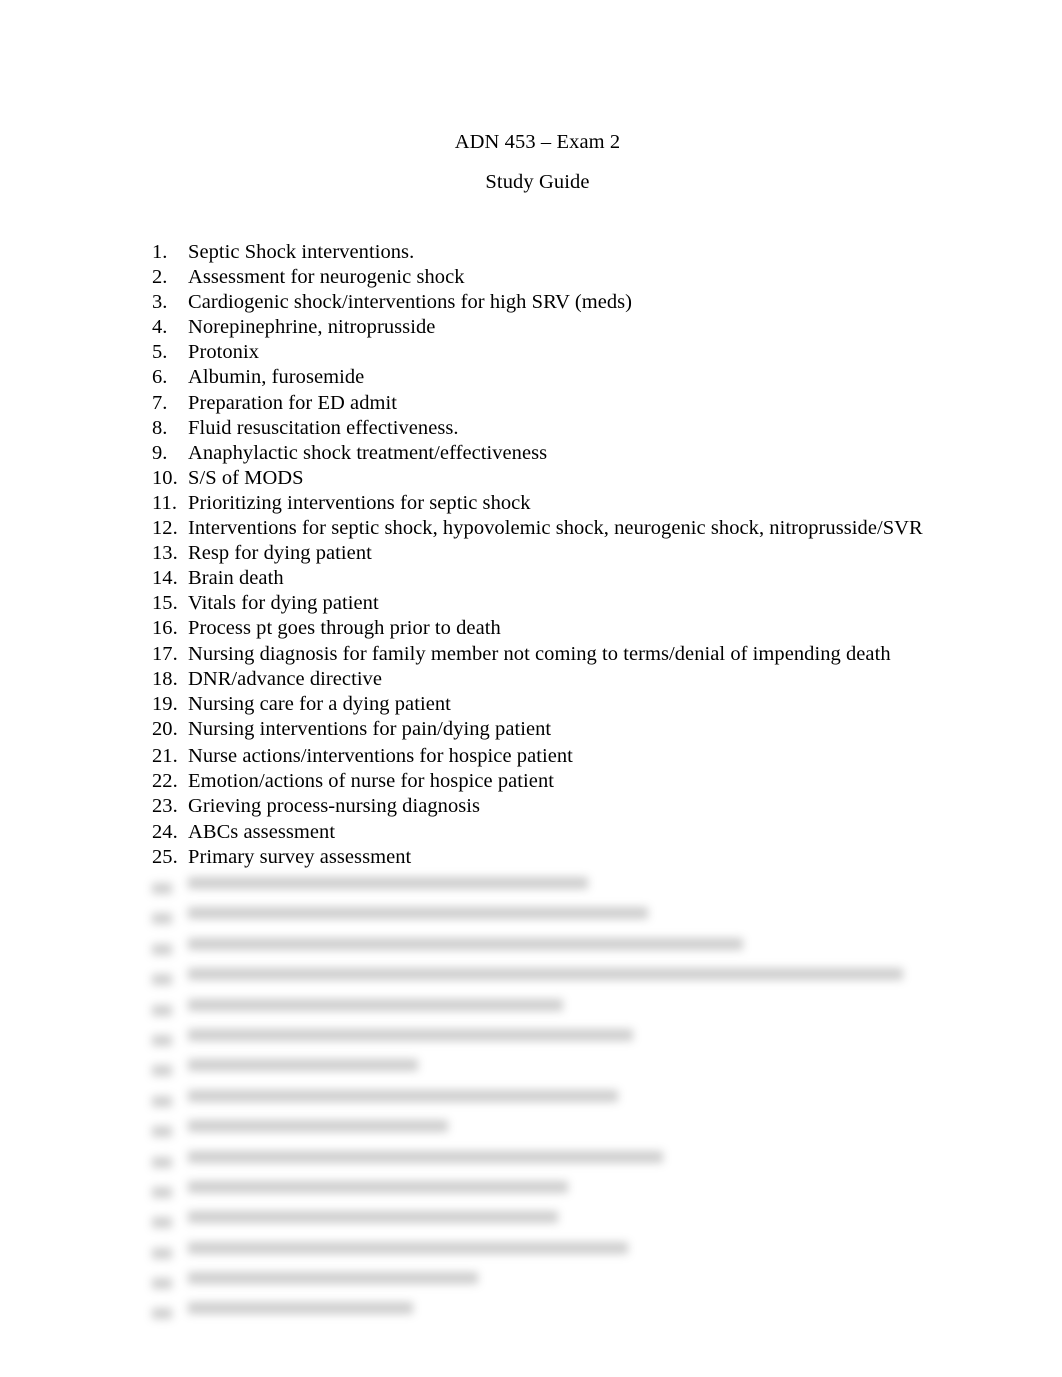  What do you see at coordinates (285, 678) in the screenshot?
I see `list-item-label: DNR/advance directive` at bounding box center [285, 678].